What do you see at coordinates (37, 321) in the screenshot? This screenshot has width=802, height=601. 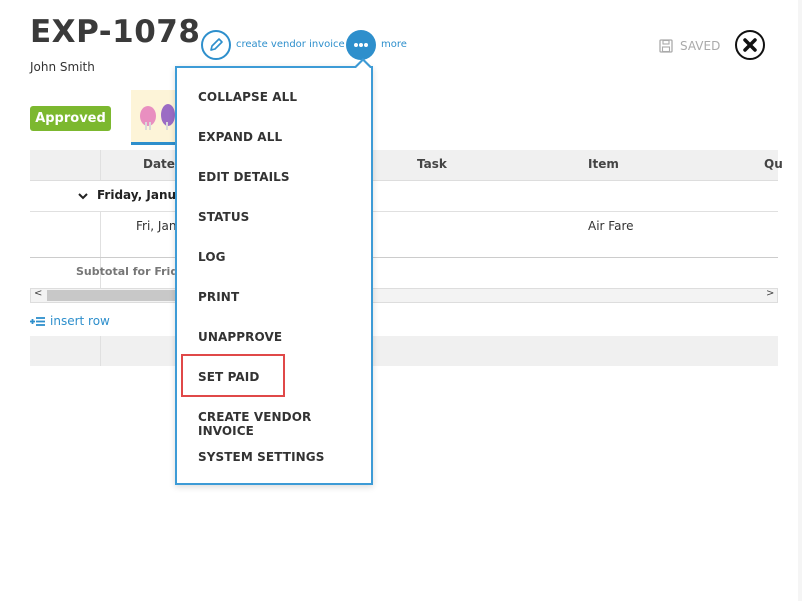 I see `insert-row-icon` at bounding box center [37, 321].